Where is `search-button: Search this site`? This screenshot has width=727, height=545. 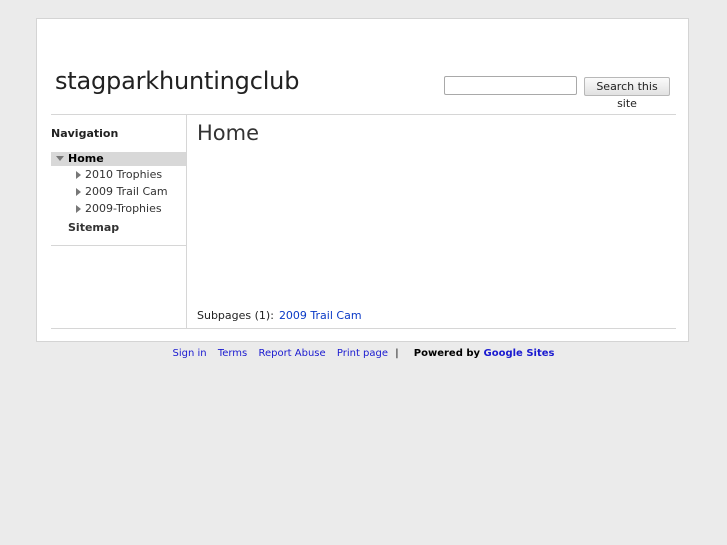 search-button: Search this site is located at coordinates (627, 93).